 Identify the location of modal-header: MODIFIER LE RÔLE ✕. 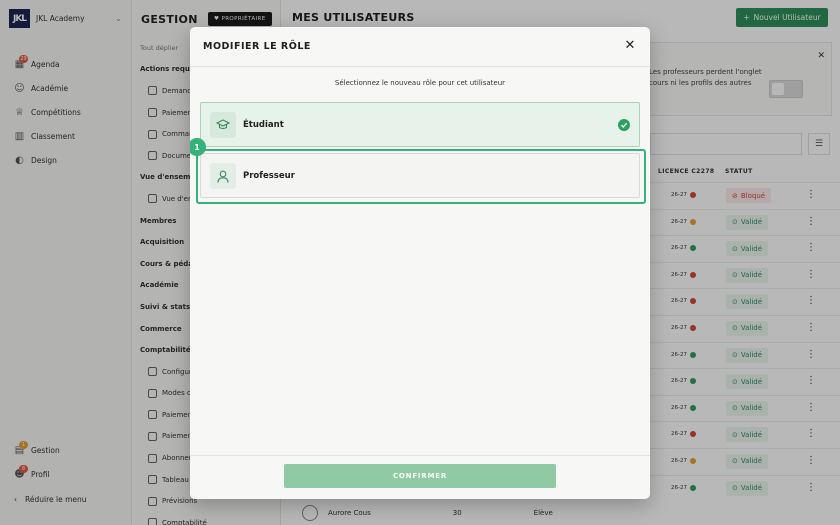
(420, 47).